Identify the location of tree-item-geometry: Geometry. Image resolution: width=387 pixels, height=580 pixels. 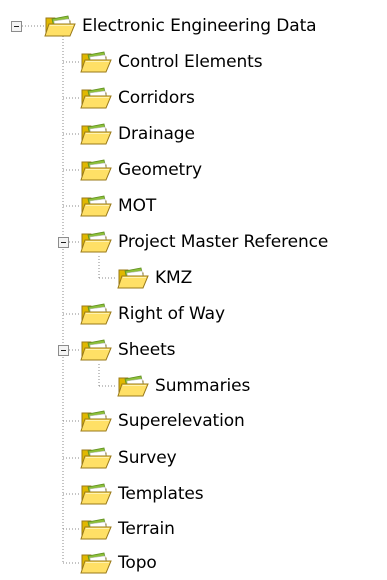
(141, 170).